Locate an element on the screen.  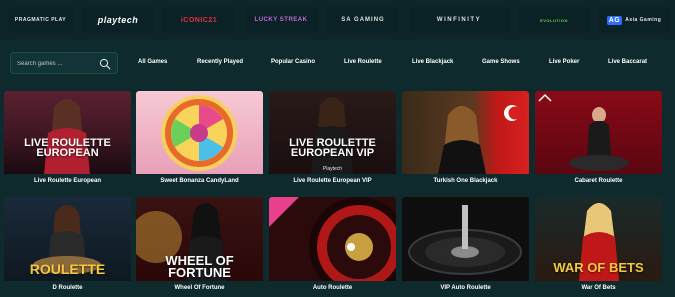
provider-label: WINFINITY is located at coordinates (459, 20).